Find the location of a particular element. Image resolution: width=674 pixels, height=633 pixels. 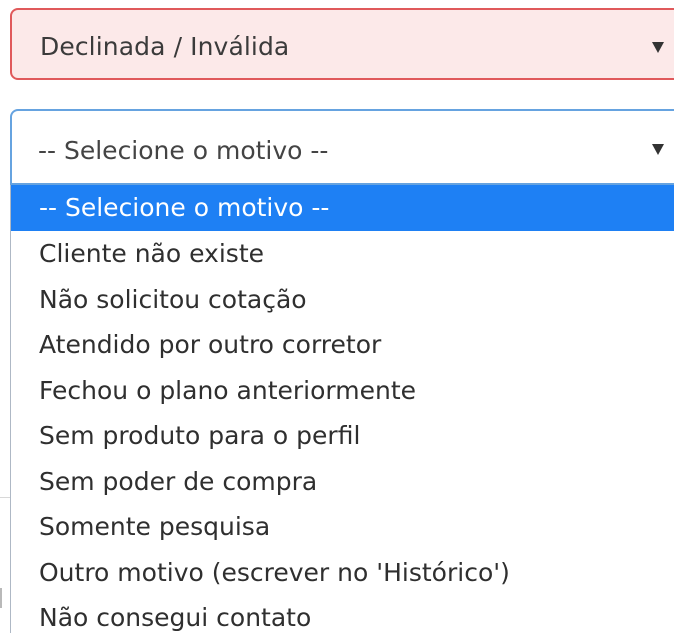

dropdown-option: Somente pesquisa is located at coordinates (342, 527).